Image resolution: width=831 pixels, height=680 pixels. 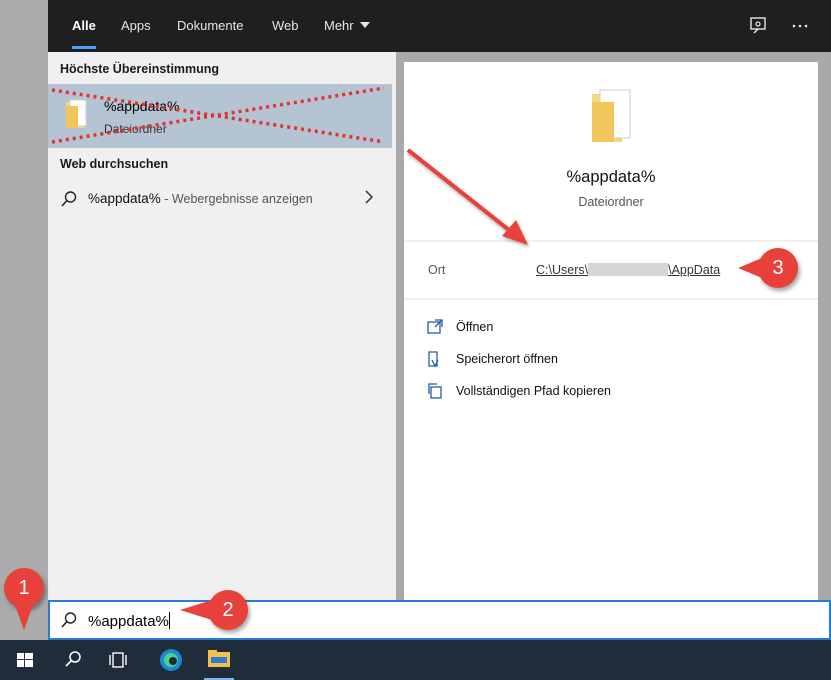 I want to click on edge-browser-button, so click(x=171, y=660).